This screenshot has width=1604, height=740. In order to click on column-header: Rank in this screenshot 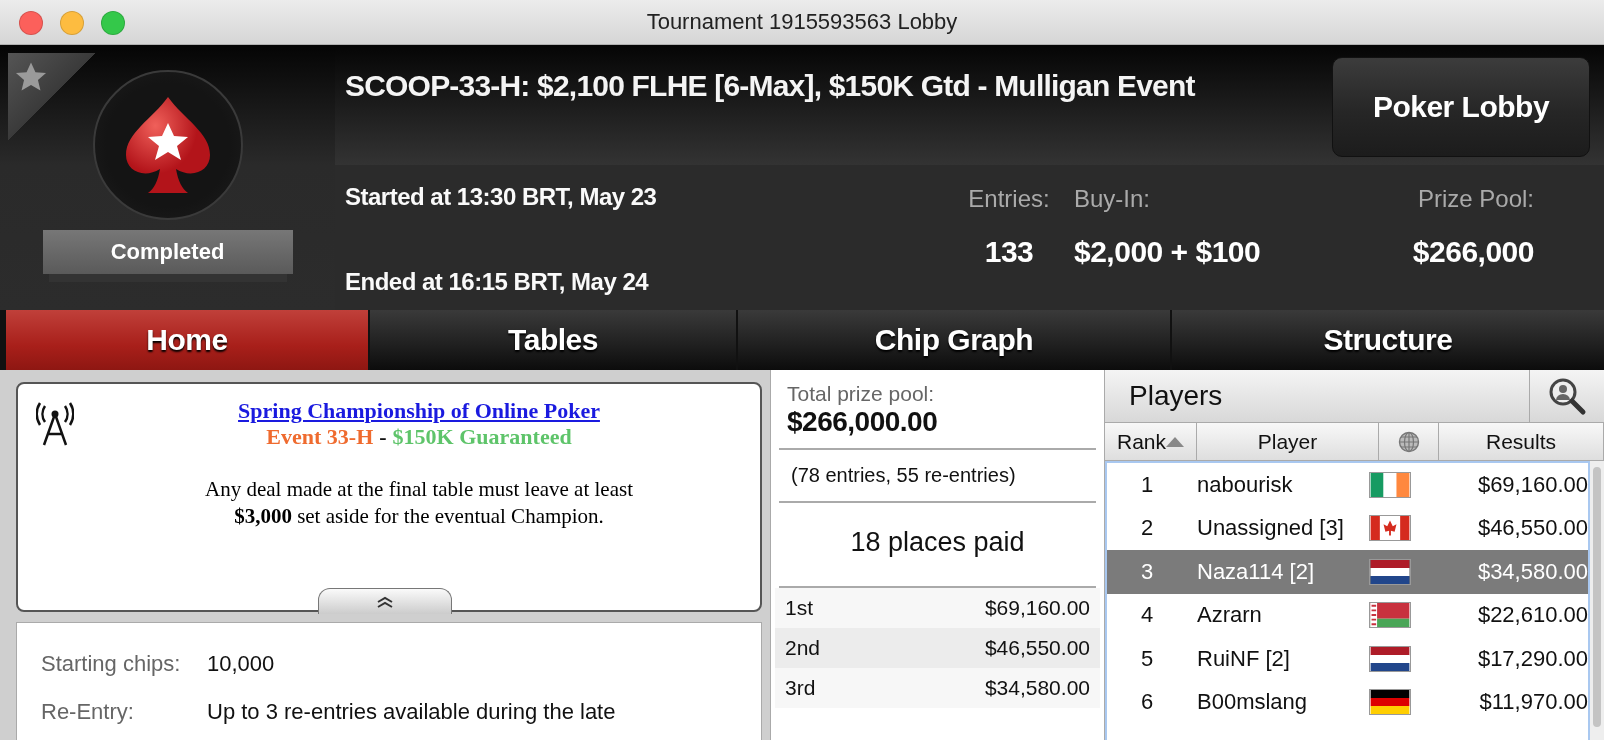, I will do `click(1151, 441)`.